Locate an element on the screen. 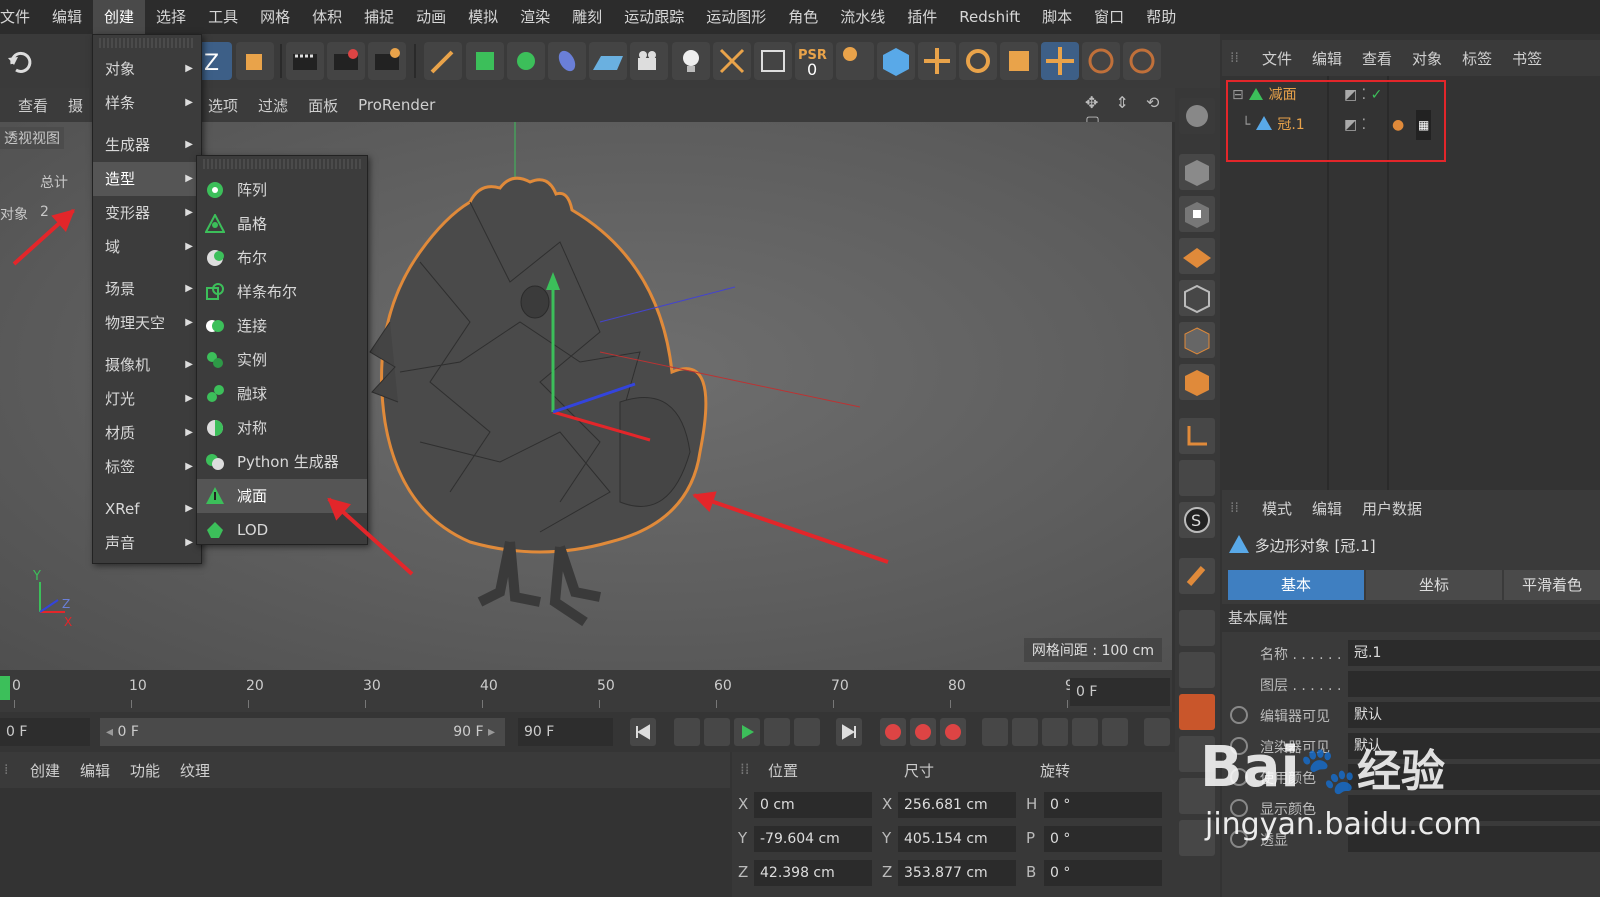  coord-rot-1: 0 ° is located at coordinates (1103, 839).